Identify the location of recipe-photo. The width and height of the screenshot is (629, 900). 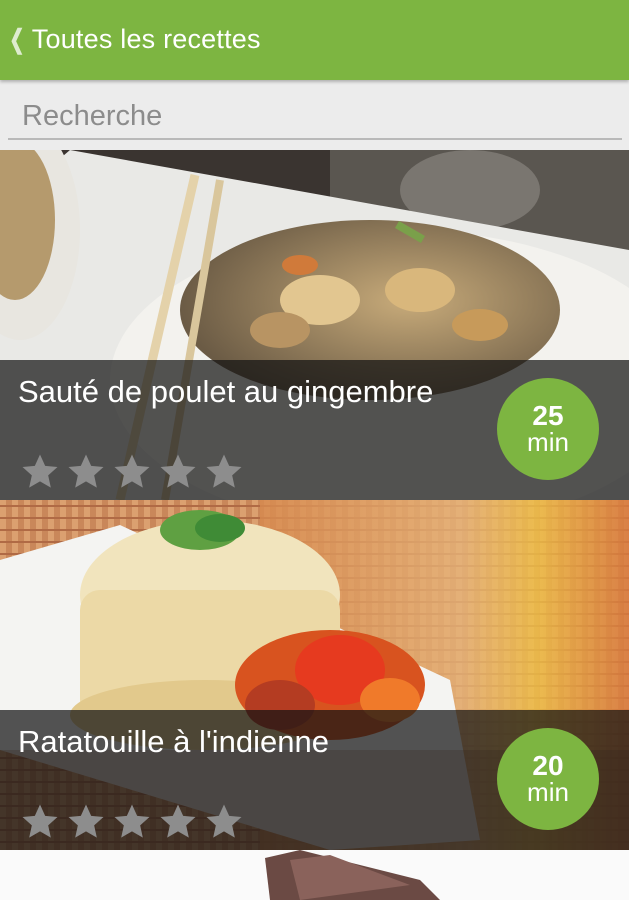
(314, 875).